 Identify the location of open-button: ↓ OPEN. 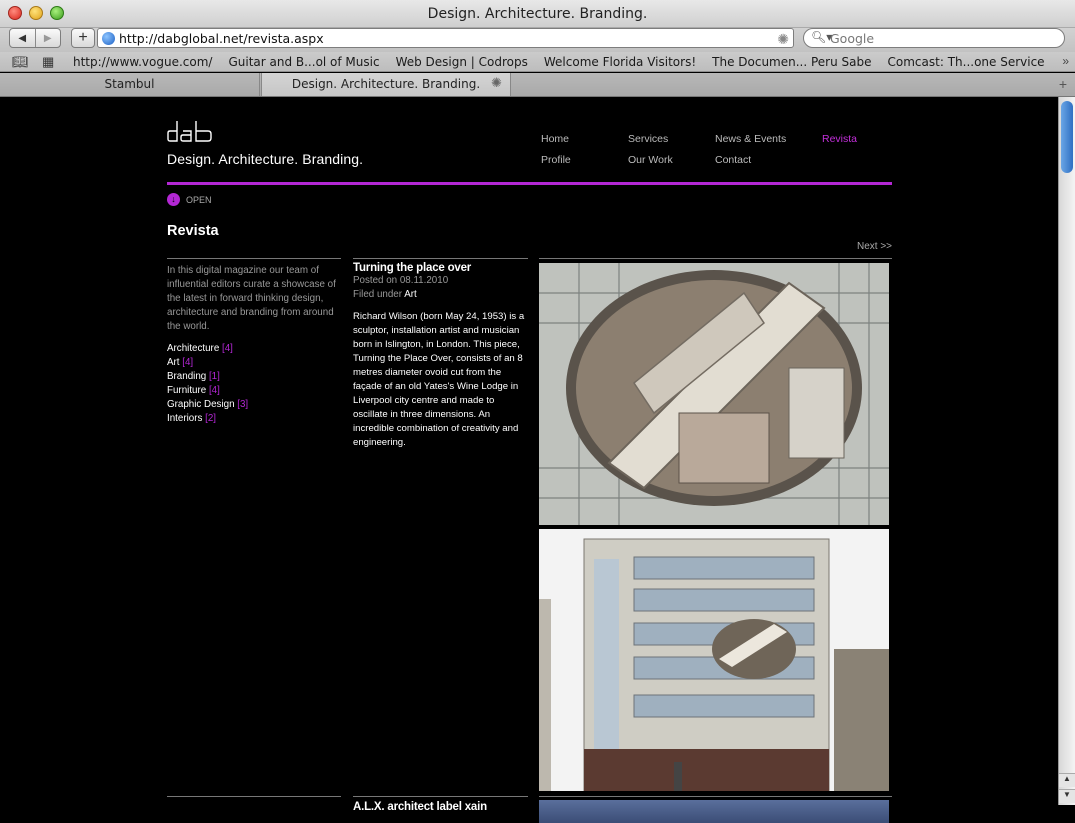
(189, 199).